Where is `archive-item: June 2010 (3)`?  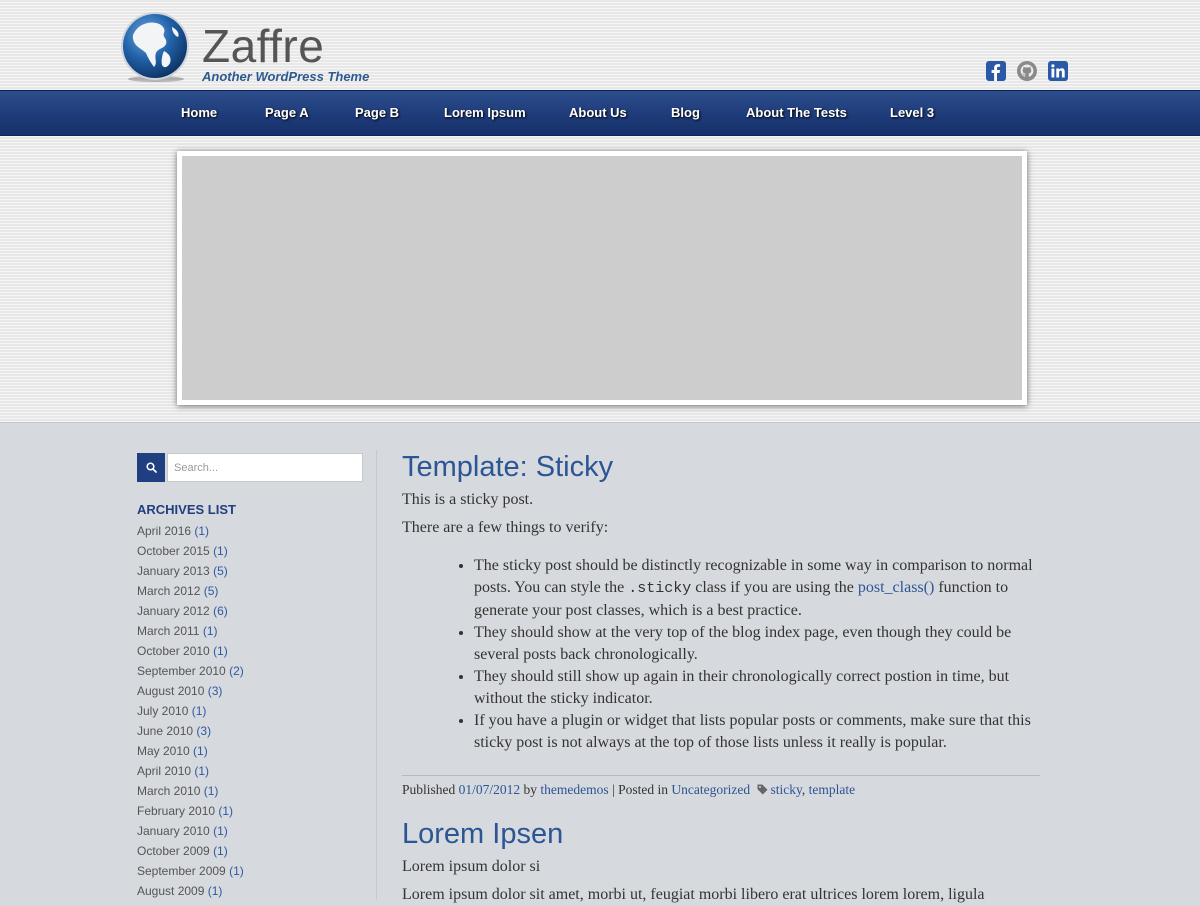 archive-item: June 2010 (3) is located at coordinates (190, 731).